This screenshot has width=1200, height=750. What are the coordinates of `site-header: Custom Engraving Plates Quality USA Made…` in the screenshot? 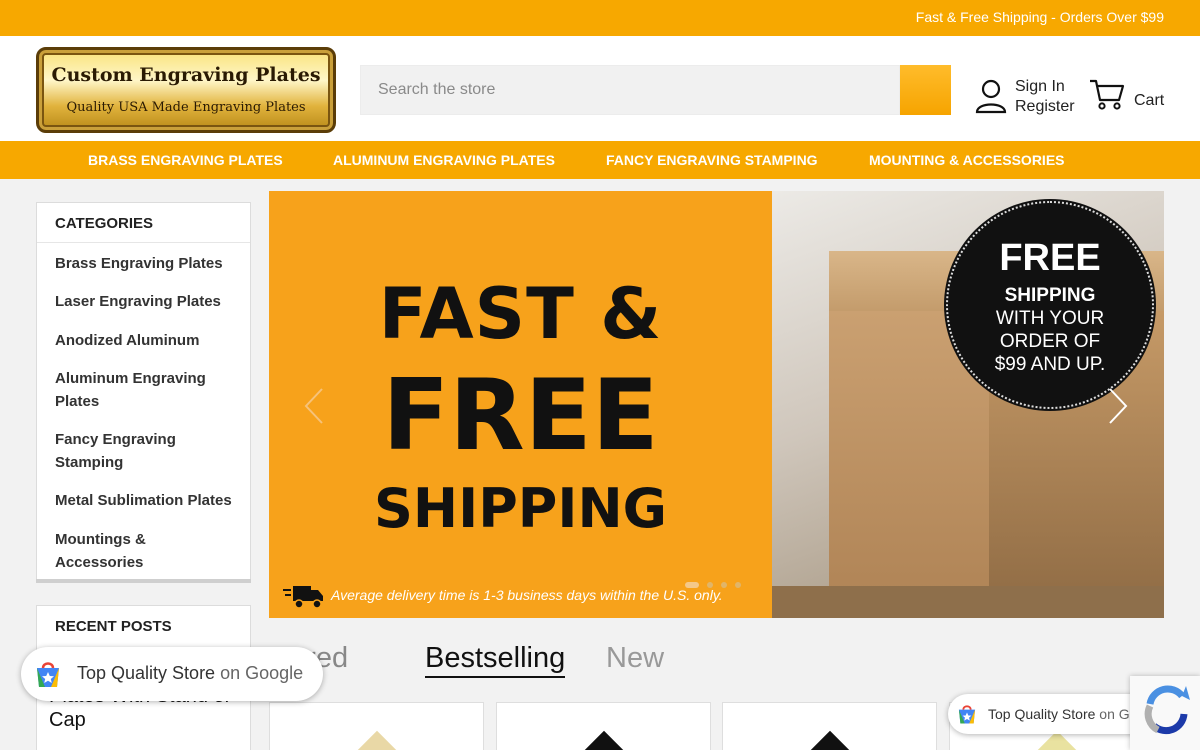 It's located at (600, 88).